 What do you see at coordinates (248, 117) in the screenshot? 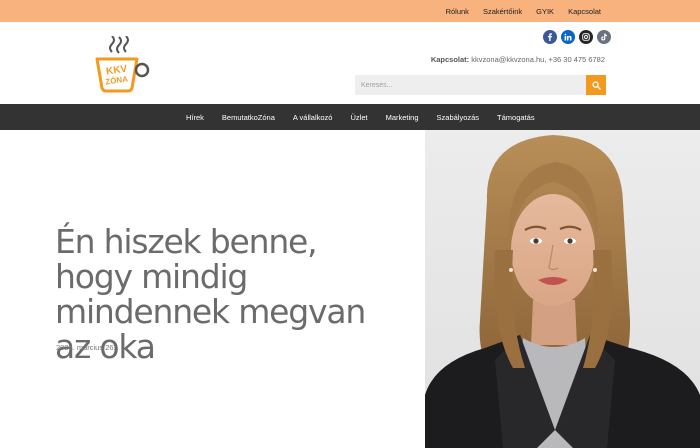
I see `nav-item-bemutatkozona: BemutatkoZóna` at bounding box center [248, 117].